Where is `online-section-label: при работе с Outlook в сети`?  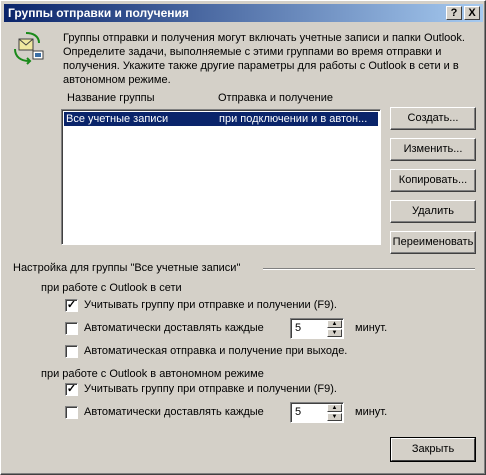
online-section-label: при работе с Outlook в сети is located at coordinates (111, 288).